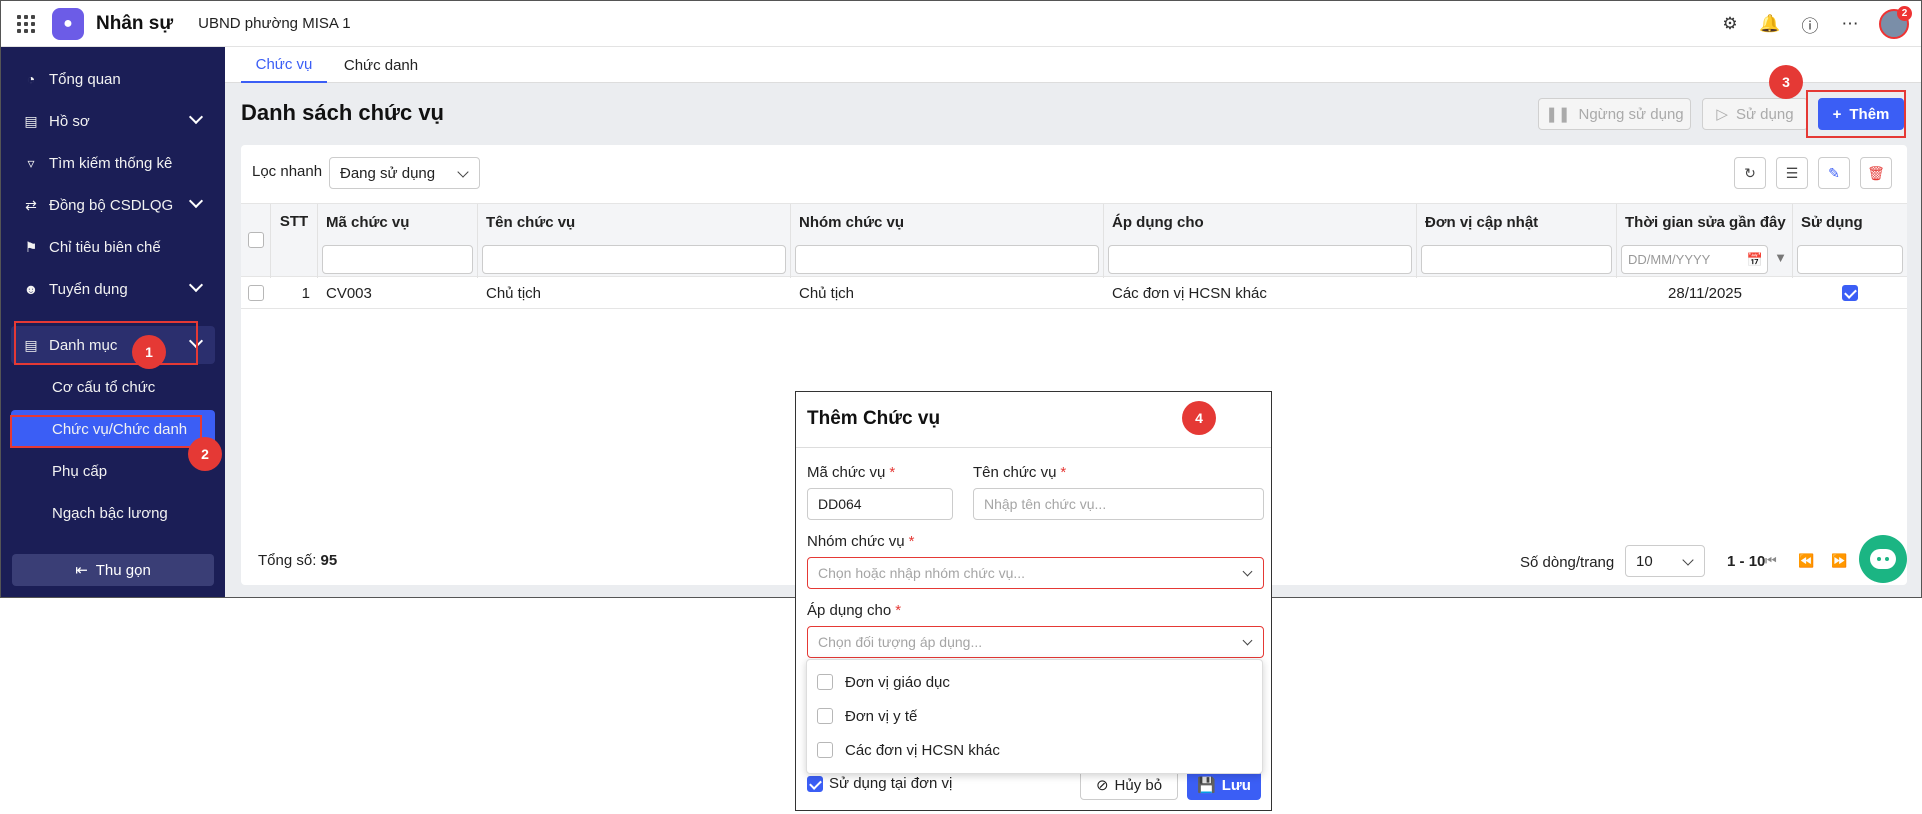  I want to click on group-label-text: Nhóm chức vụ, so click(856, 541).